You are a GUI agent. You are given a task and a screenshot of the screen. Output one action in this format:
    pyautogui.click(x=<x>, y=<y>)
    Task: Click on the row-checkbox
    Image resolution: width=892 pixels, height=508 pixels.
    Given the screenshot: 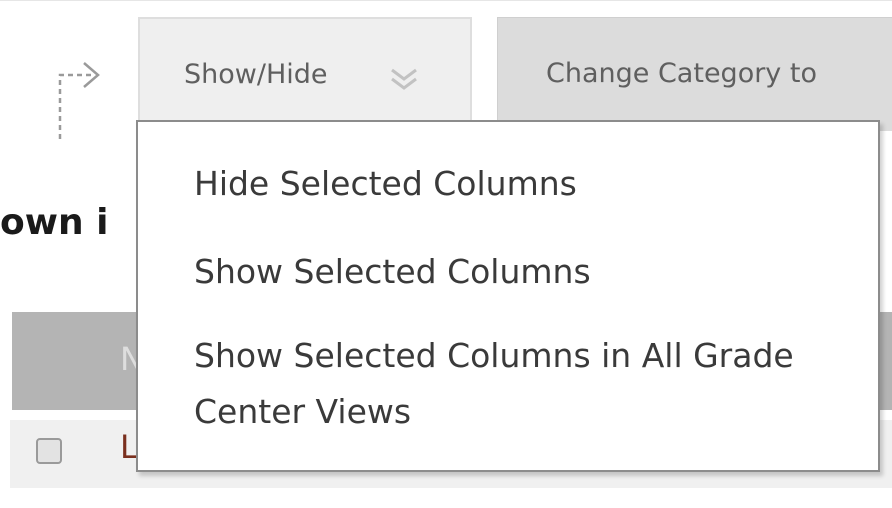 What is the action you would take?
    pyautogui.click(x=49, y=451)
    